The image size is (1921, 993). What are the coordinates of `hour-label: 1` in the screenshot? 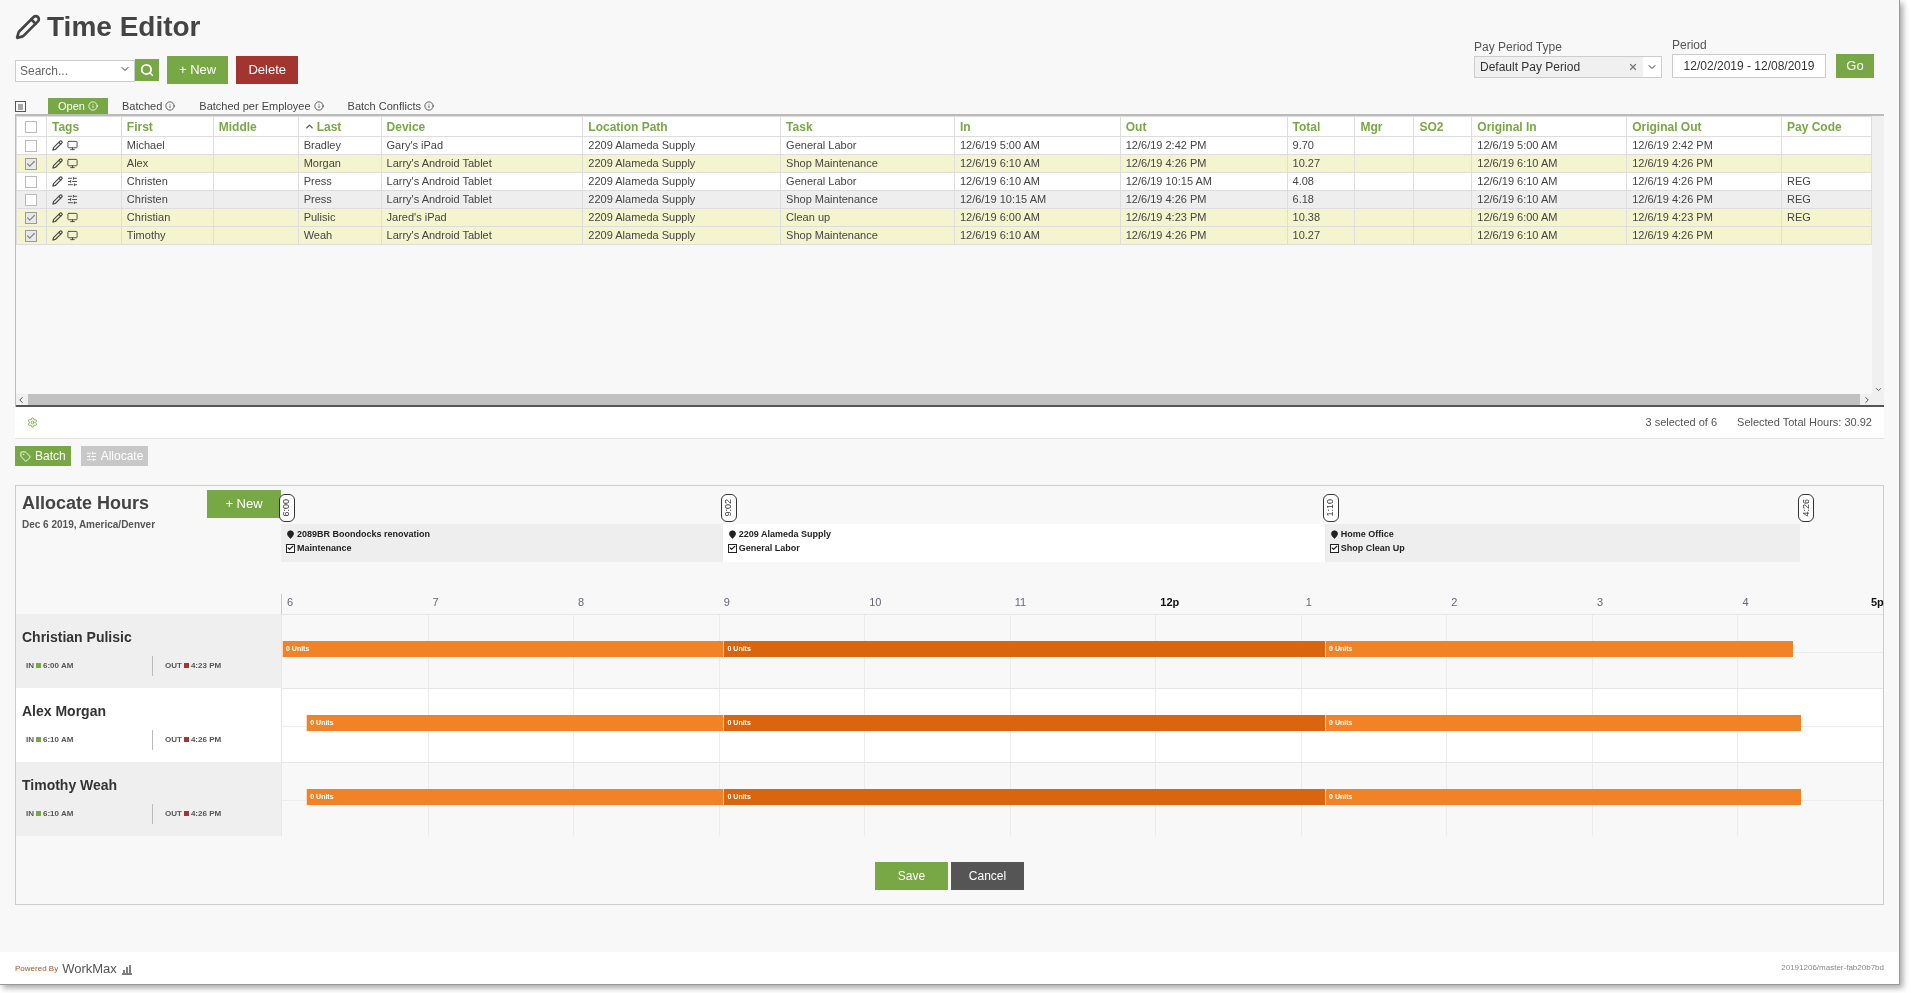 It's located at (1308, 602).